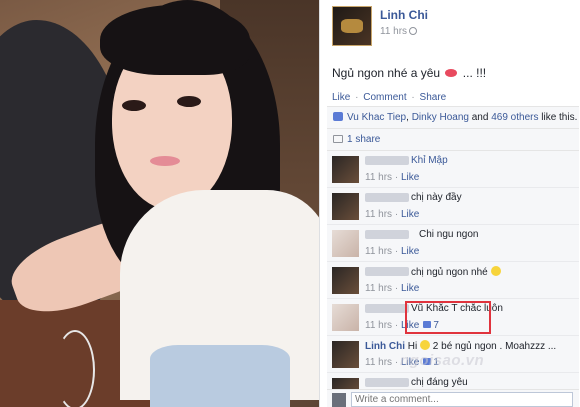  I want to click on photo-lips, so click(165, 161).